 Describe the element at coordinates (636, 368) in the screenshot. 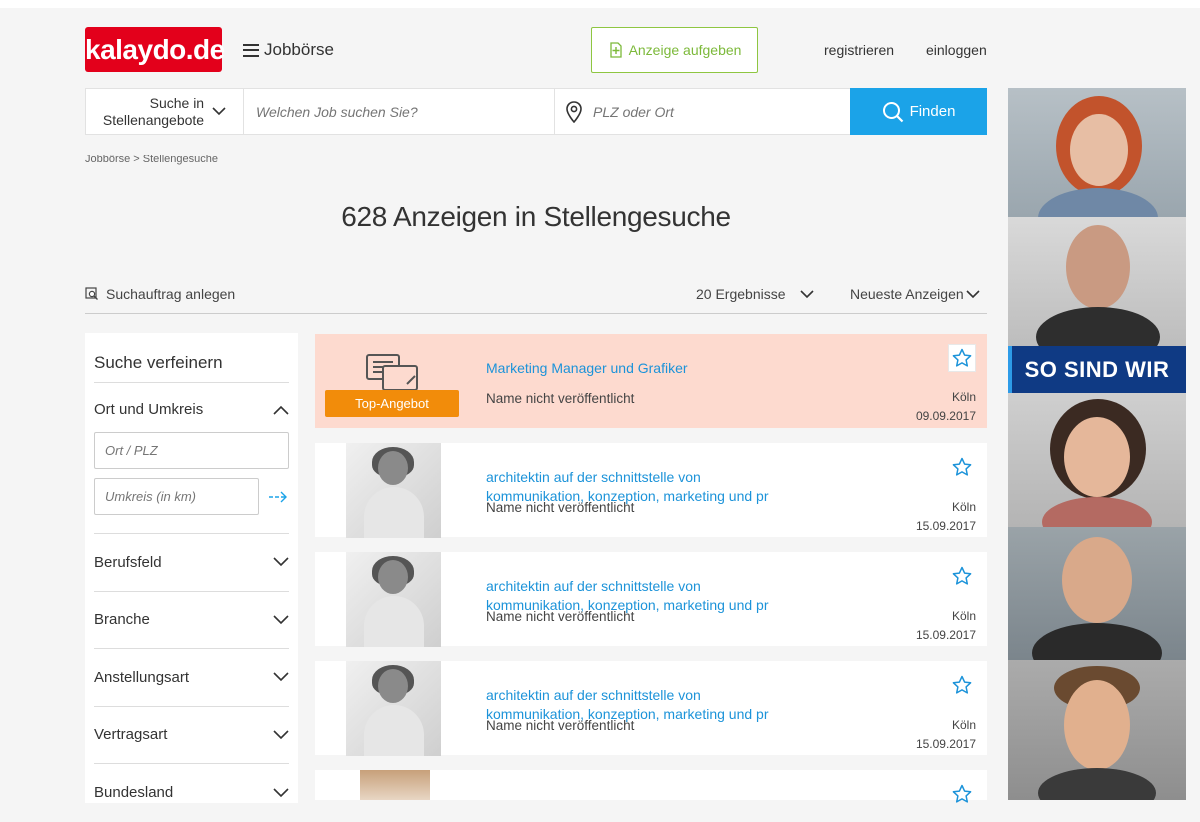

I see `listing-title: Marketing Manager und Grafiker` at that location.